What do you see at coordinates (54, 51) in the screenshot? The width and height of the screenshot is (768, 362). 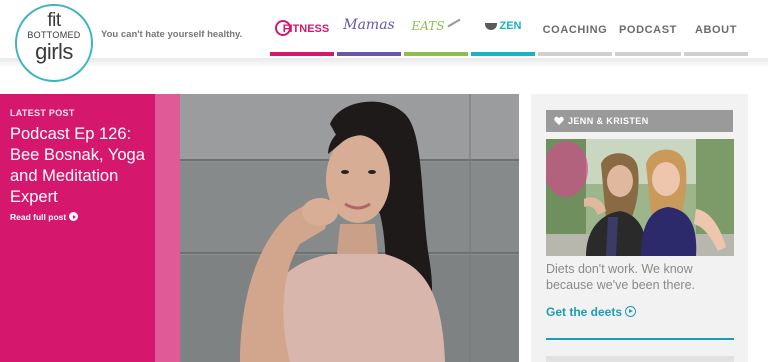 I see `logo-girls: girls` at bounding box center [54, 51].